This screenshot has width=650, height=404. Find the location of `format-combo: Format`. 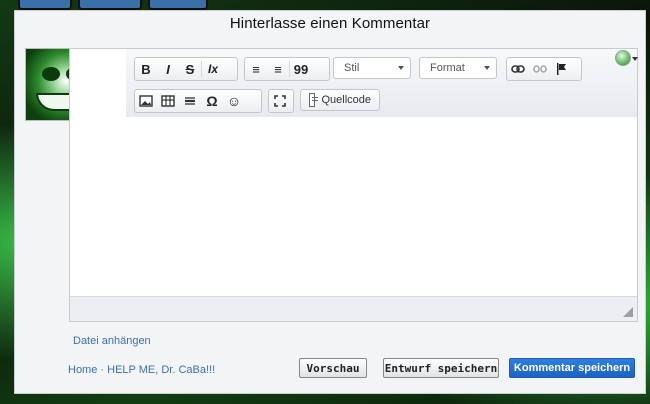

format-combo: Format is located at coordinates (458, 68).